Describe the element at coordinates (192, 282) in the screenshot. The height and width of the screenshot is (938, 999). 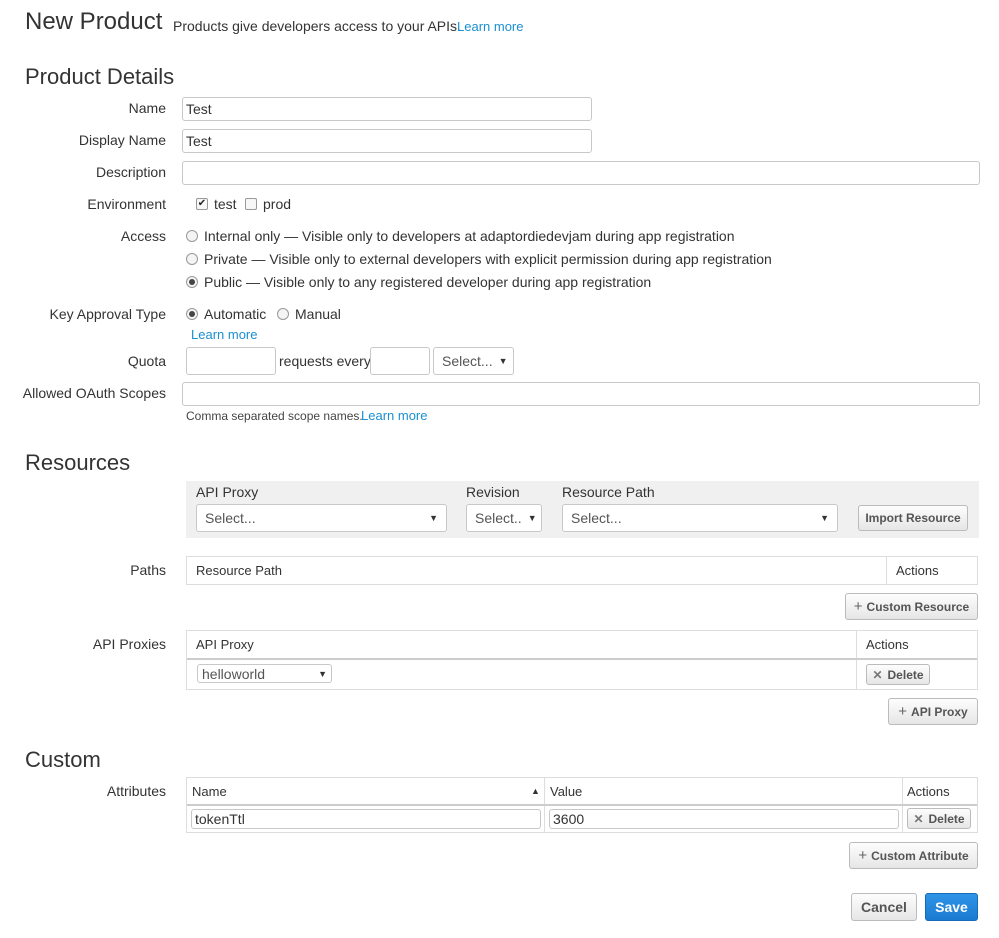
I see `access-public-radio` at that location.